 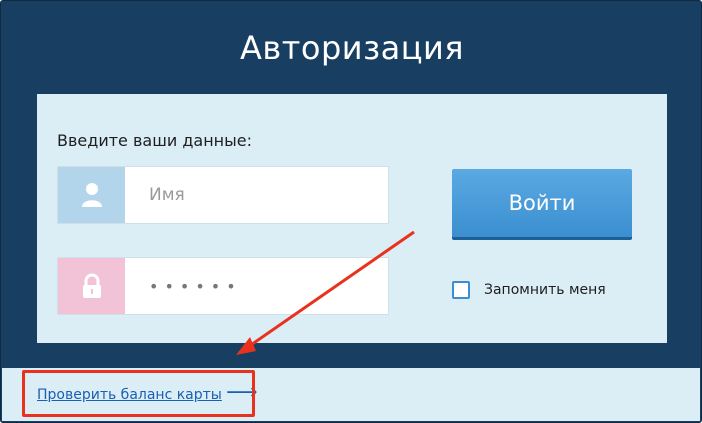 What do you see at coordinates (545, 290) in the screenshot?
I see `remember-label: Запомнить меня` at bounding box center [545, 290].